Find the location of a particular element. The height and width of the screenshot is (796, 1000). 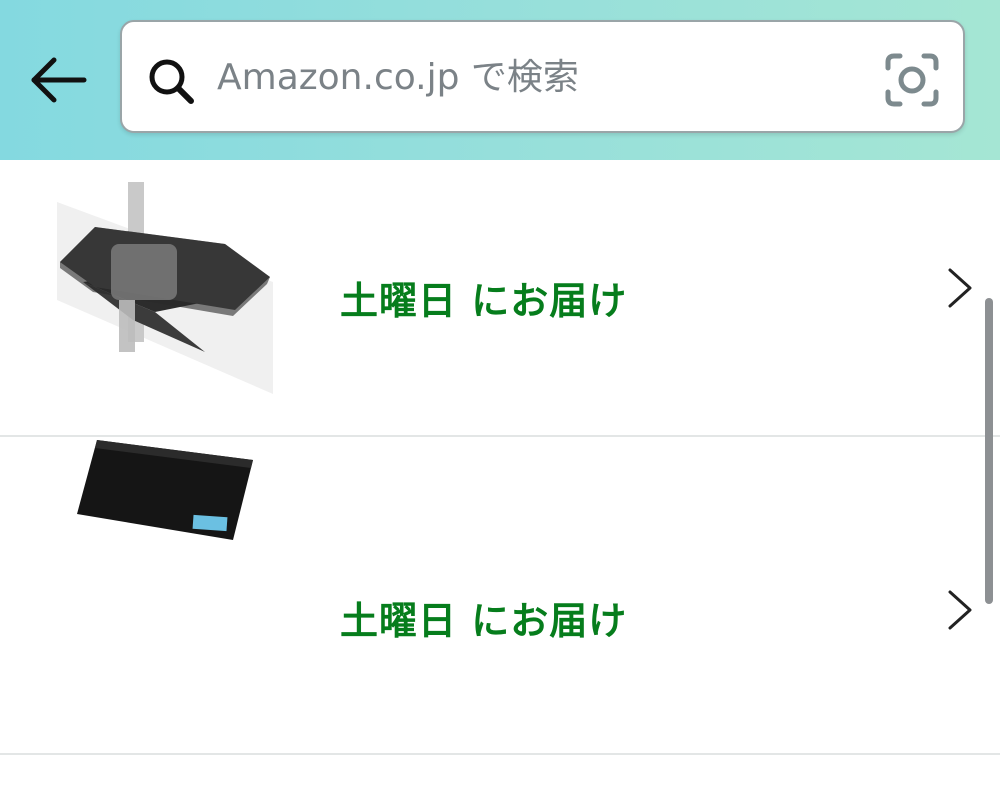

search-input is located at coordinates (537, 77).